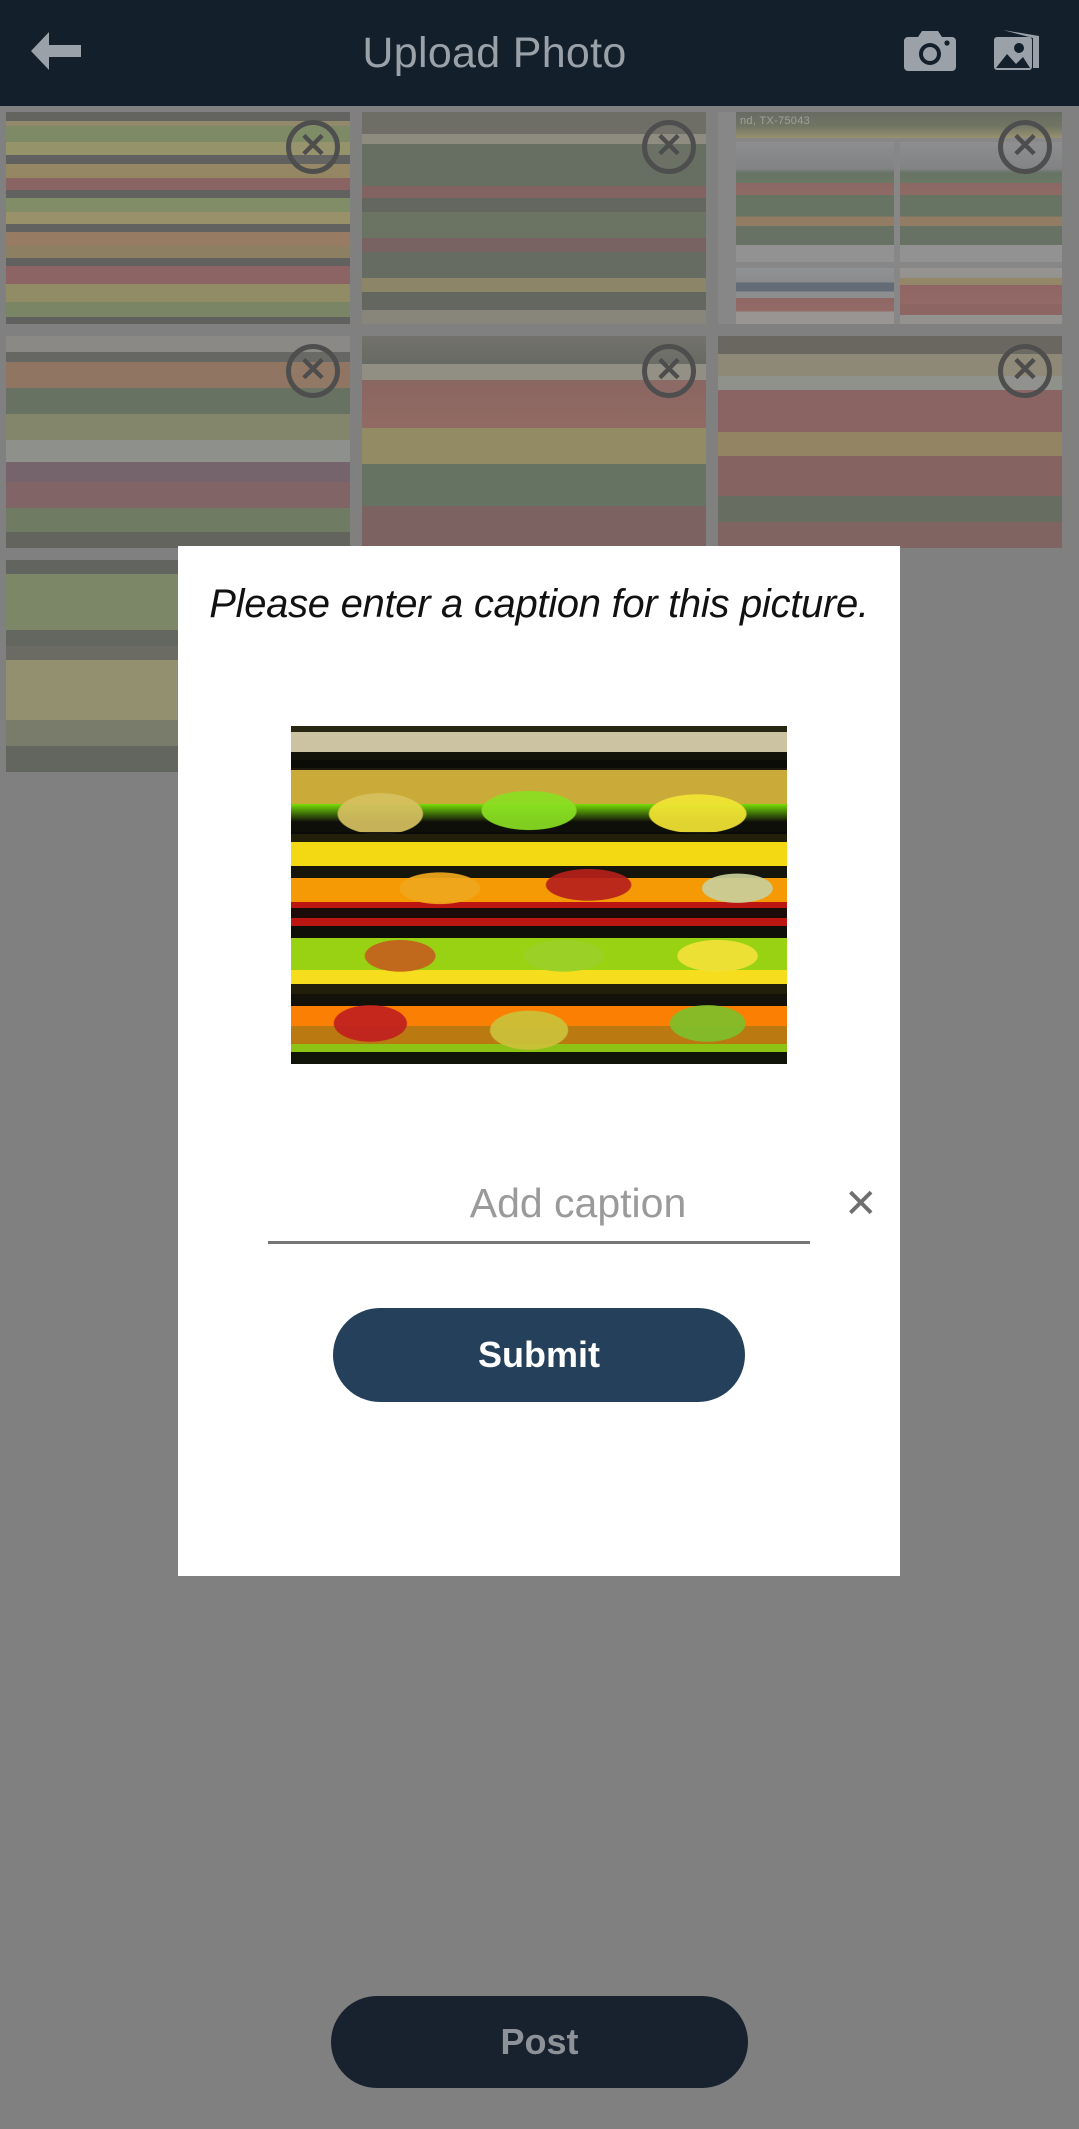  I want to click on camera-button, so click(930, 53).